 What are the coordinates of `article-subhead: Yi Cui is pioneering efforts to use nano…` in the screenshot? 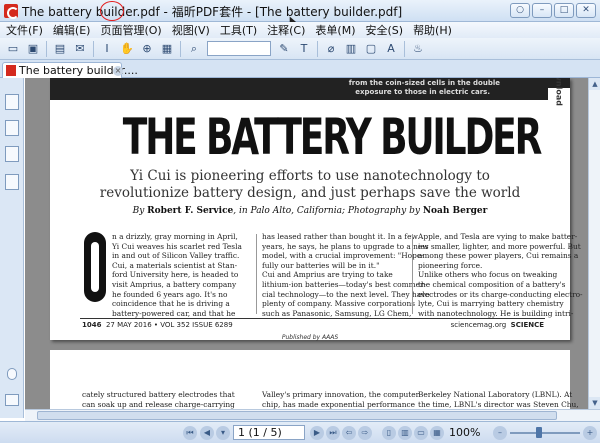 It's located at (310, 176).